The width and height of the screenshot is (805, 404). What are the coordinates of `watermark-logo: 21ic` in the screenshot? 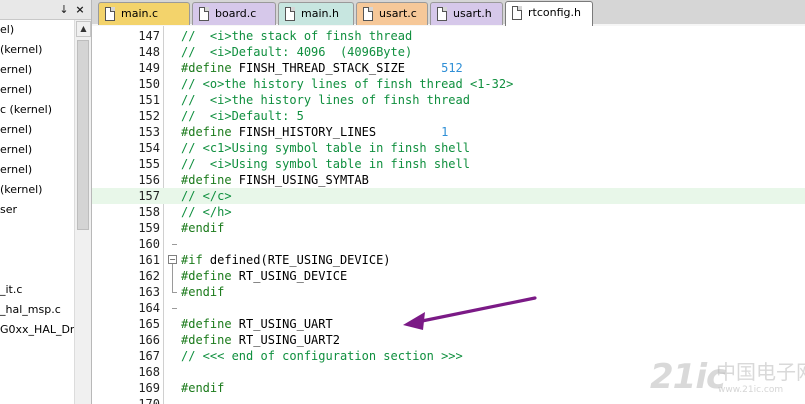 It's located at (688, 377).